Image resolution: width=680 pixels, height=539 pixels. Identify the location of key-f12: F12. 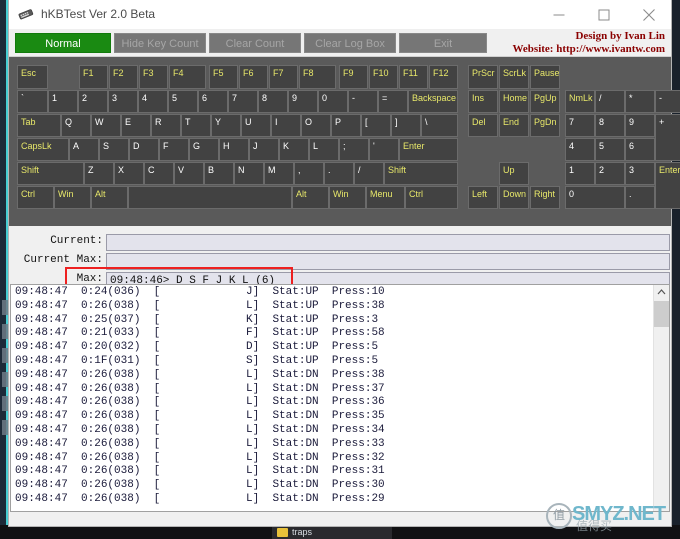
(443, 77).